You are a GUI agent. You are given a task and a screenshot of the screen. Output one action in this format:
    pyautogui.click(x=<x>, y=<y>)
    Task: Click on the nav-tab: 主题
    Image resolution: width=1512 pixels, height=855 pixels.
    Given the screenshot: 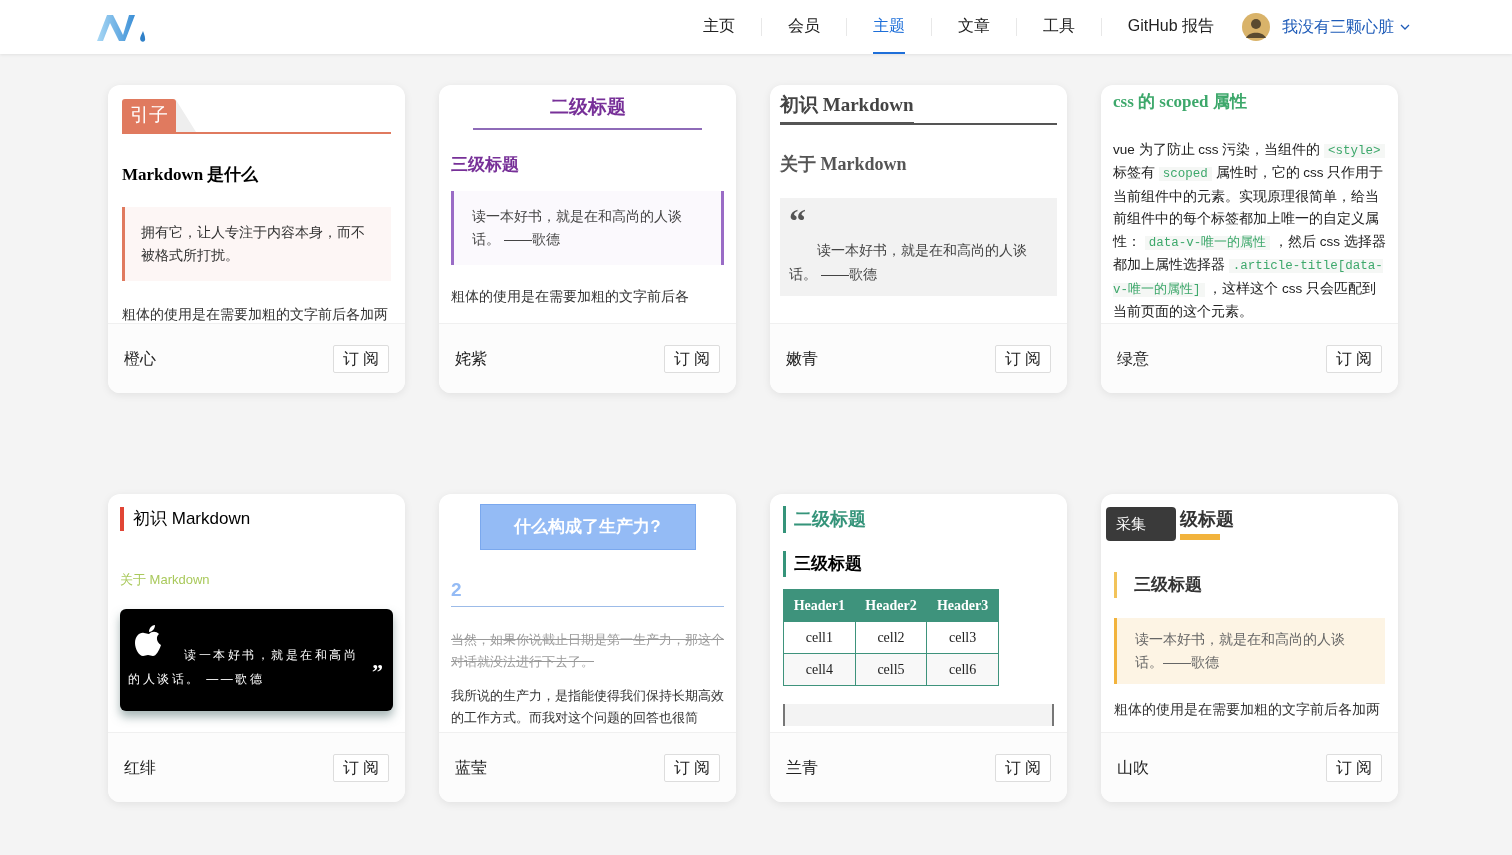 What is the action you would take?
    pyautogui.click(x=888, y=27)
    